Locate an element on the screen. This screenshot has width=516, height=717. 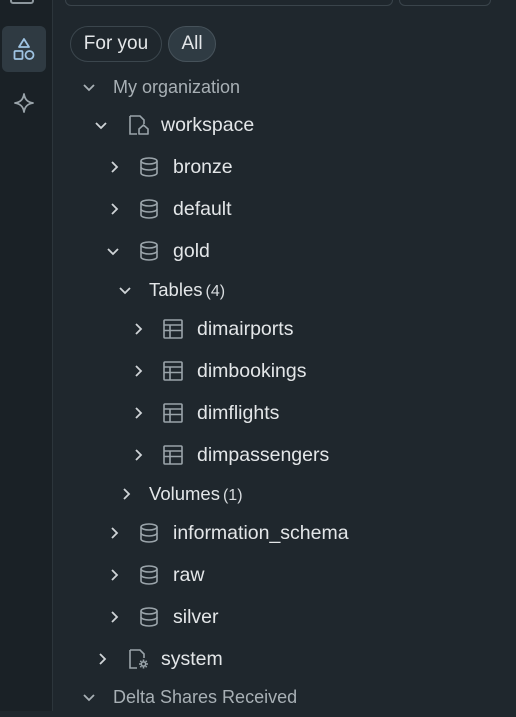
filter-button is located at coordinates (445, 3).